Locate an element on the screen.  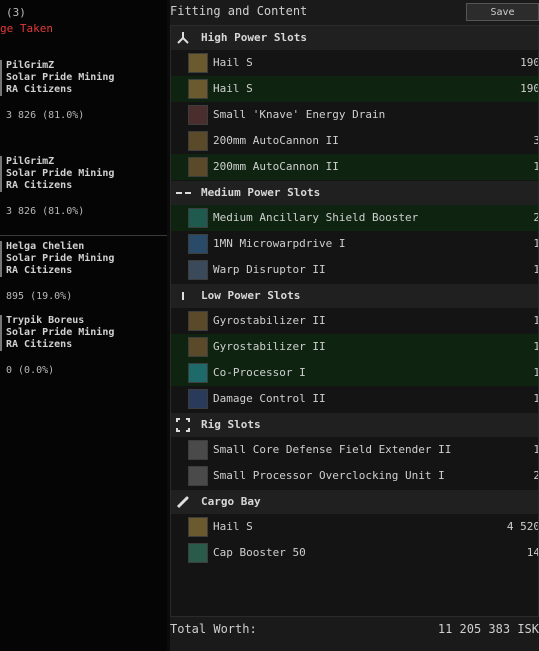
fitting-item-row: Small Processor Overclocking Unit I 2 is located at coordinates (354, 476).